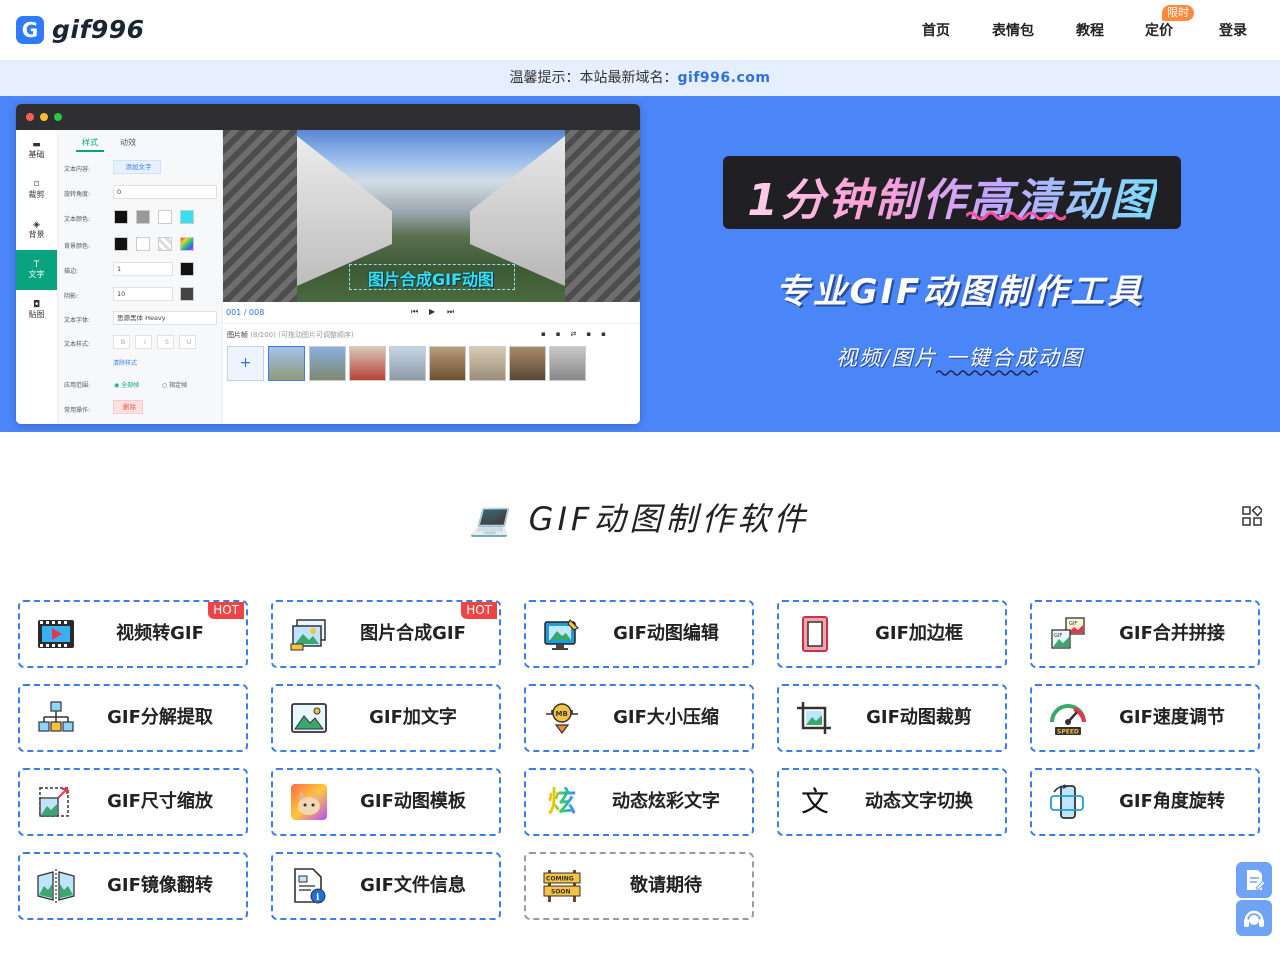 The width and height of the screenshot is (1280, 960). I want to click on nav-home: 首页, so click(936, 30).